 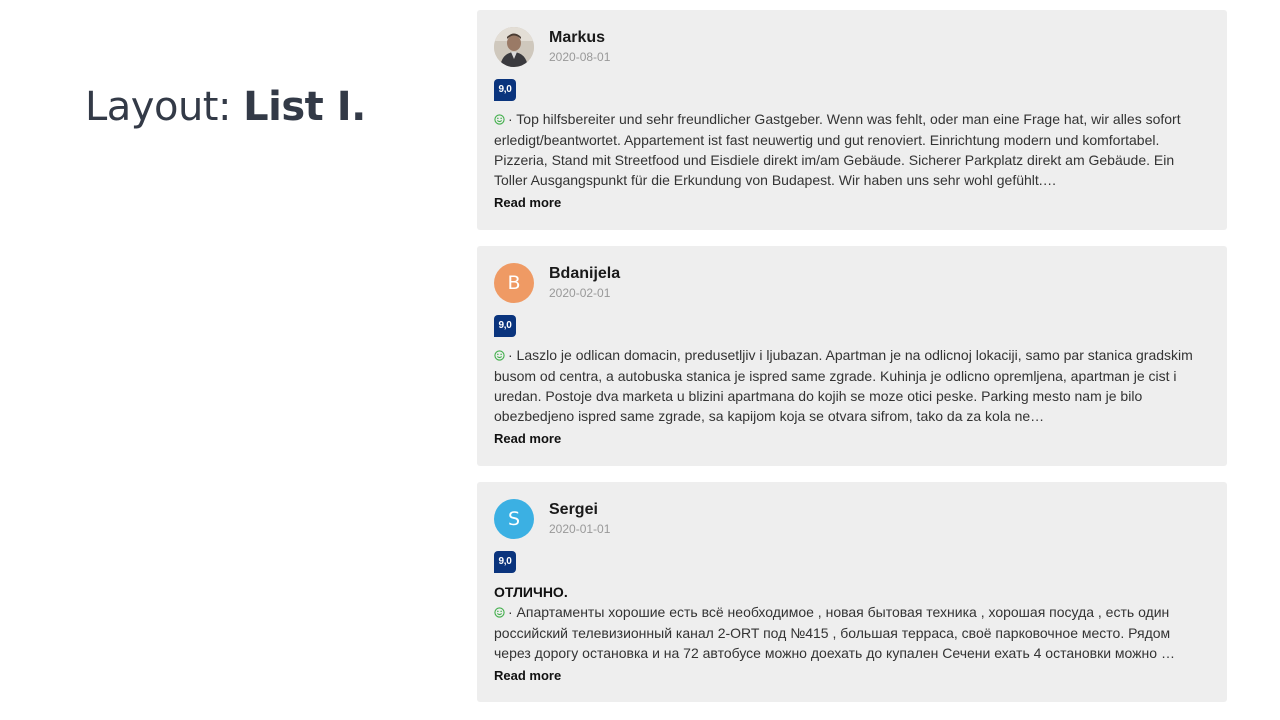 What do you see at coordinates (164, 107) in the screenshot?
I see `page-title-prefix: Layout:` at bounding box center [164, 107].